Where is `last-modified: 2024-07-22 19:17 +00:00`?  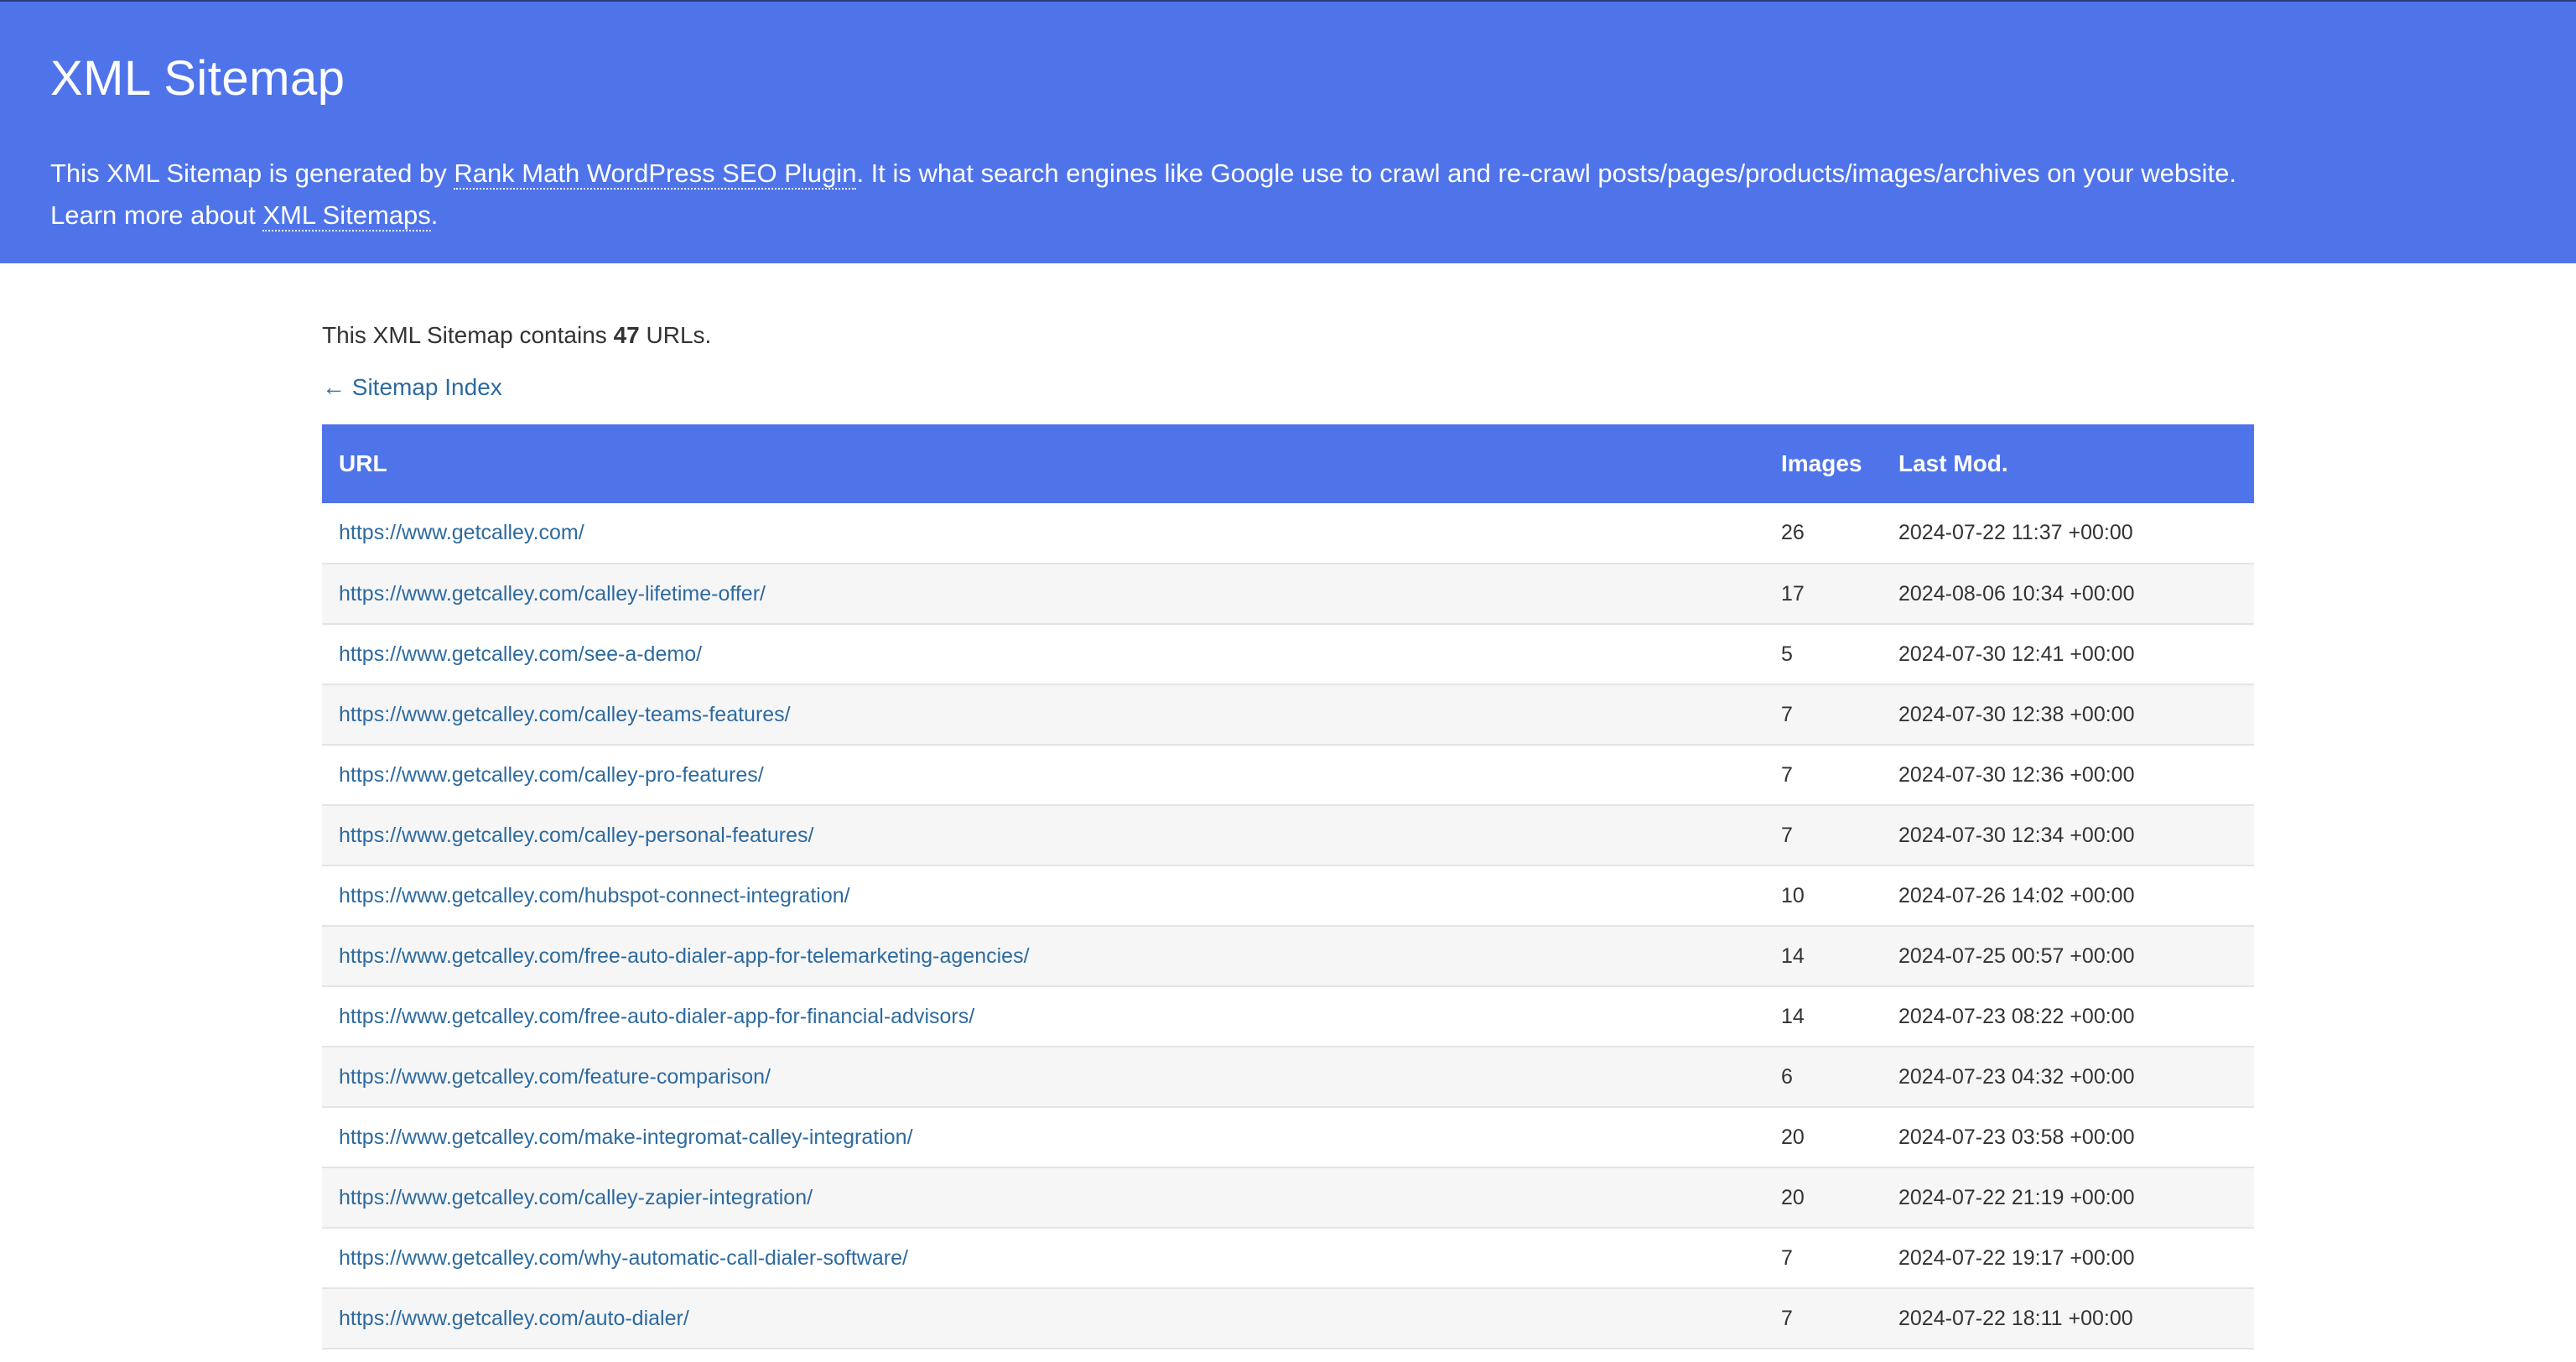
last-modified: 2024-07-22 19:17 +00:00 is located at coordinates (2016, 1257).